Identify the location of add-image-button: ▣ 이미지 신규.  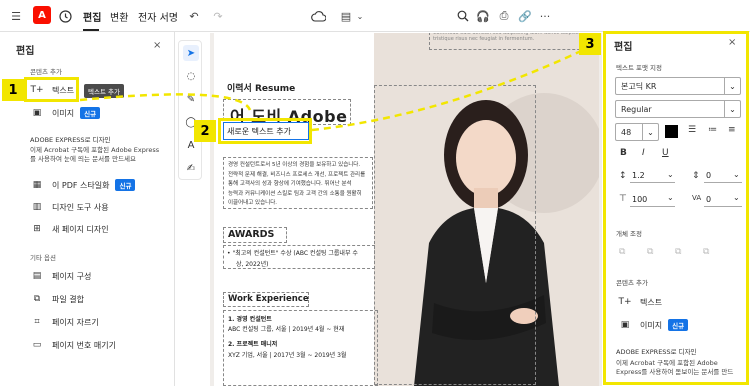
(653, 325).